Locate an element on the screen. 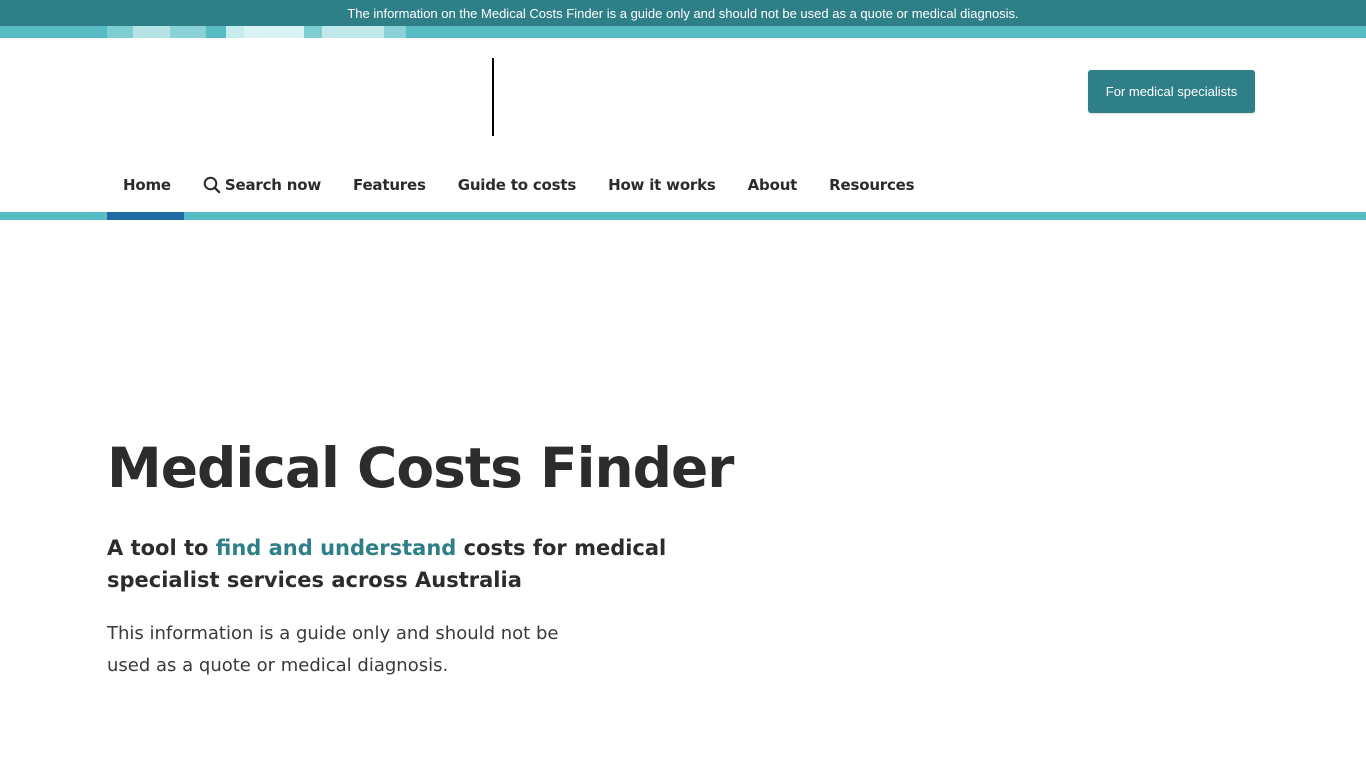 The image size is (1366, 768). nav-item-label: Features is located at coordinates (389, 185).